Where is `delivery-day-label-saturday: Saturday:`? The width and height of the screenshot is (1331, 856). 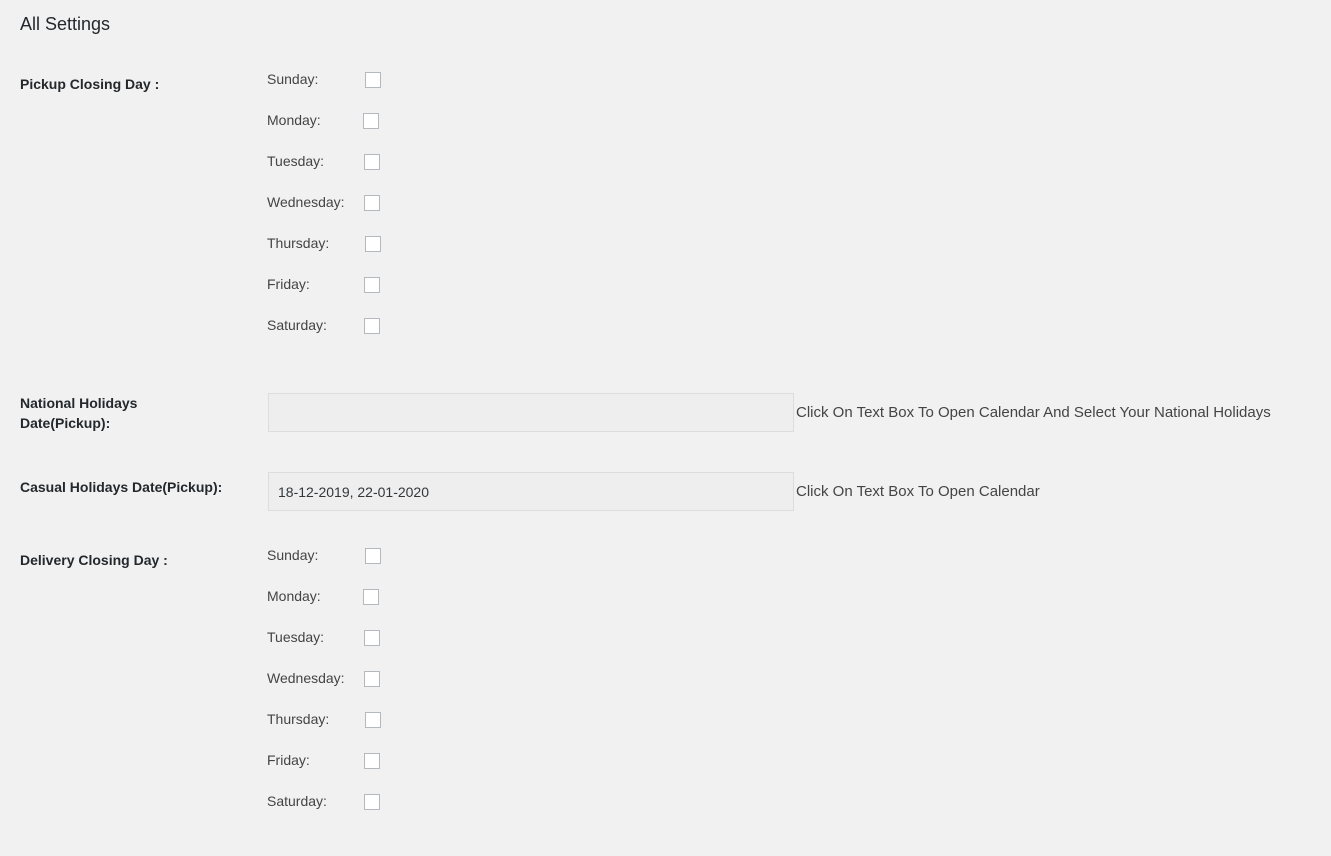 delivery-day-label-saturday: Saturday: is located at coordinates (297, 801).